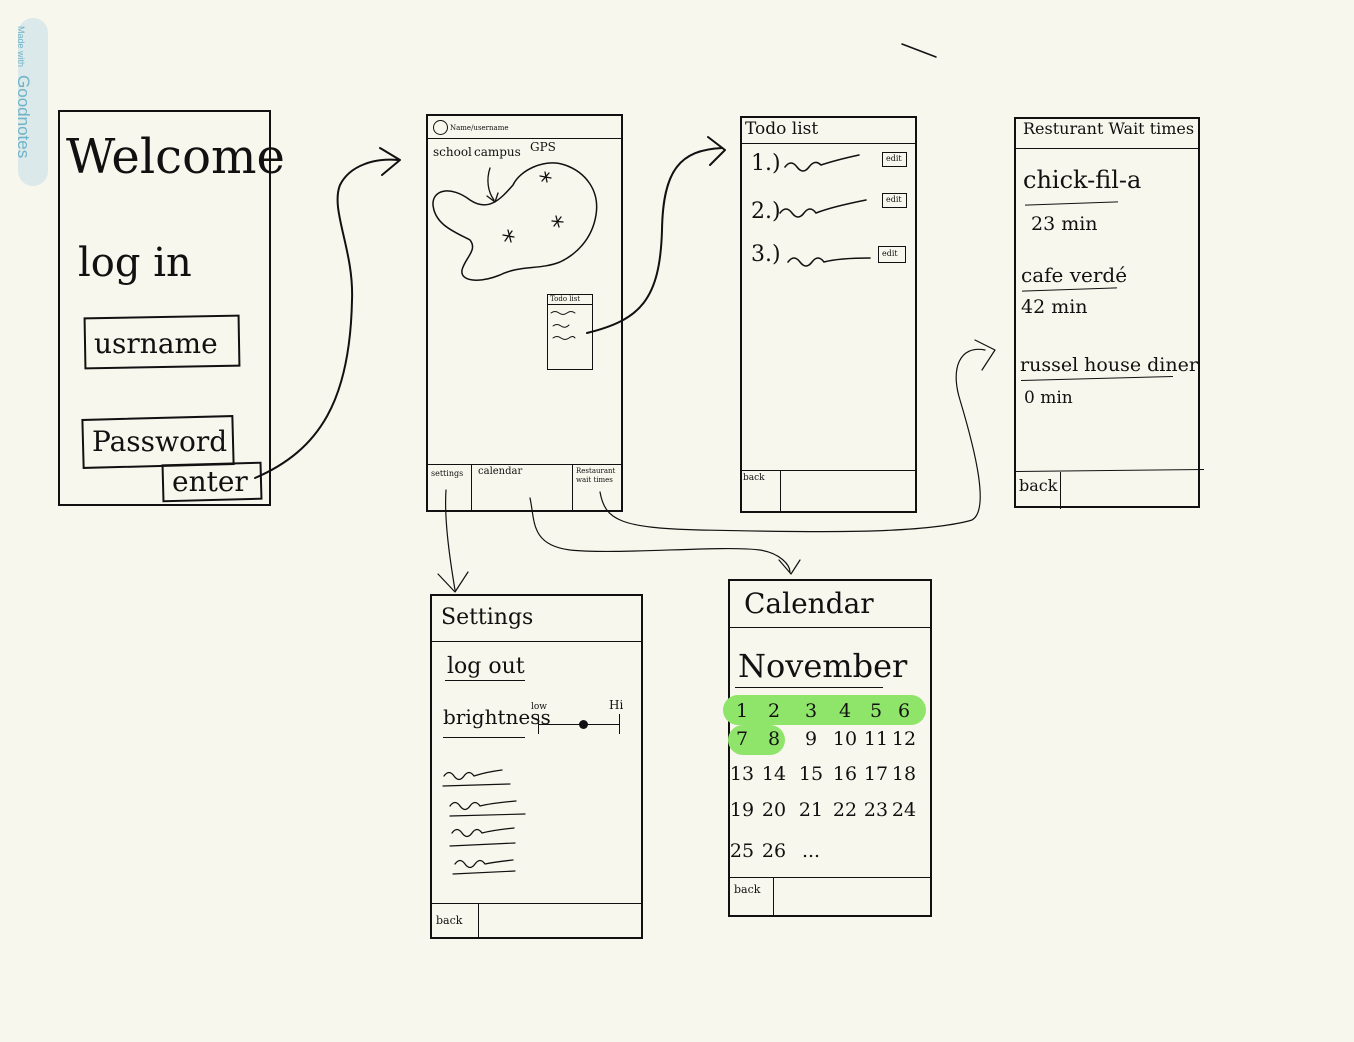 The width and height of the screenshot is (1354, 1042). I want to click on calendar-day: 10, so click(845, 739).